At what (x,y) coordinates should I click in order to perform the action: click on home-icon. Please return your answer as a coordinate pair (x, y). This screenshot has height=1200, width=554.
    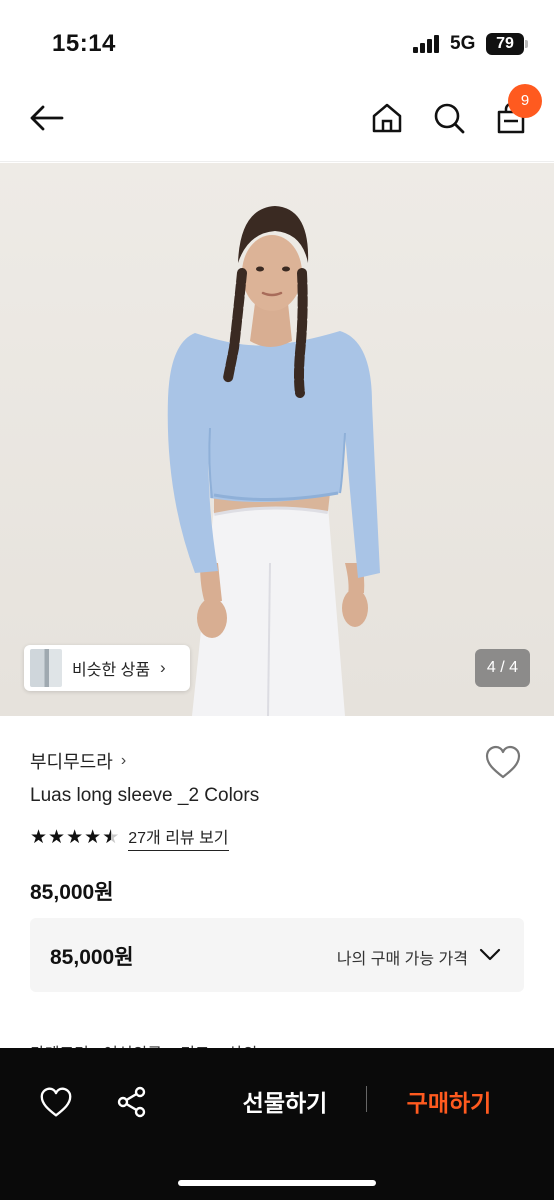
    Looking at the image, I should click on (387, 118).